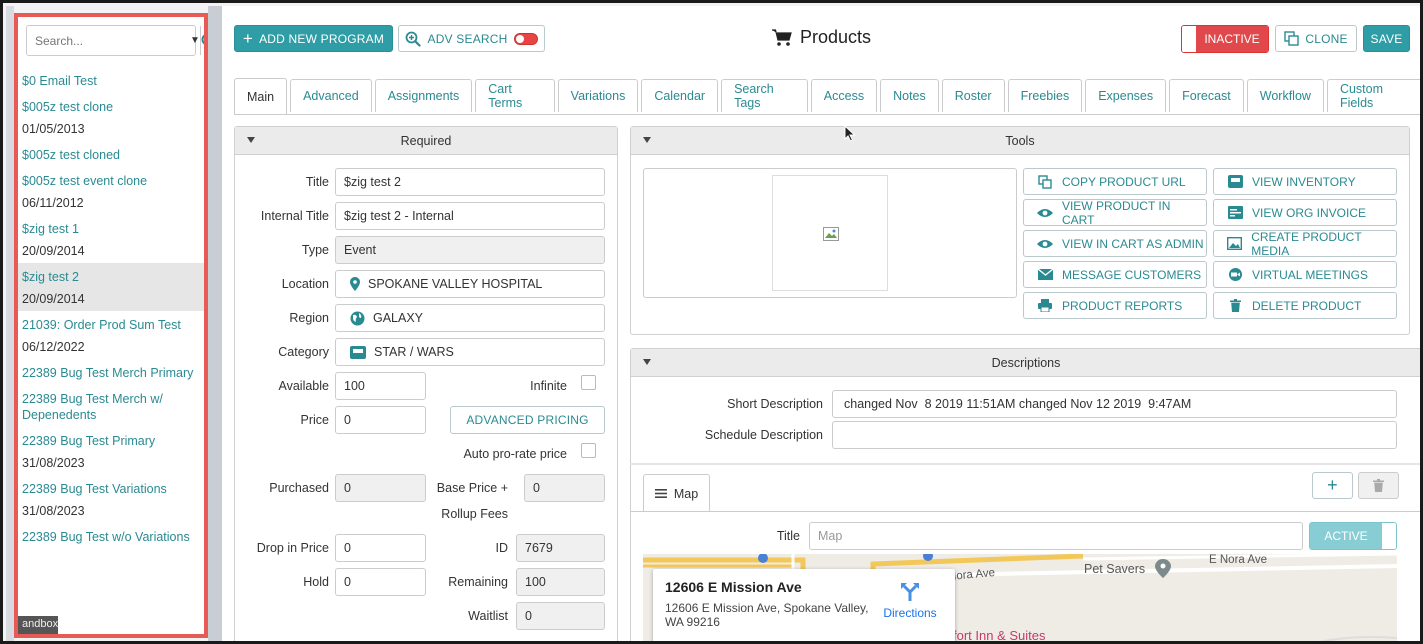  What do you see at coordinates (1056, 536) in the screenshot?
I see `map-title-field: Map` at bounding box center [1056, 536].